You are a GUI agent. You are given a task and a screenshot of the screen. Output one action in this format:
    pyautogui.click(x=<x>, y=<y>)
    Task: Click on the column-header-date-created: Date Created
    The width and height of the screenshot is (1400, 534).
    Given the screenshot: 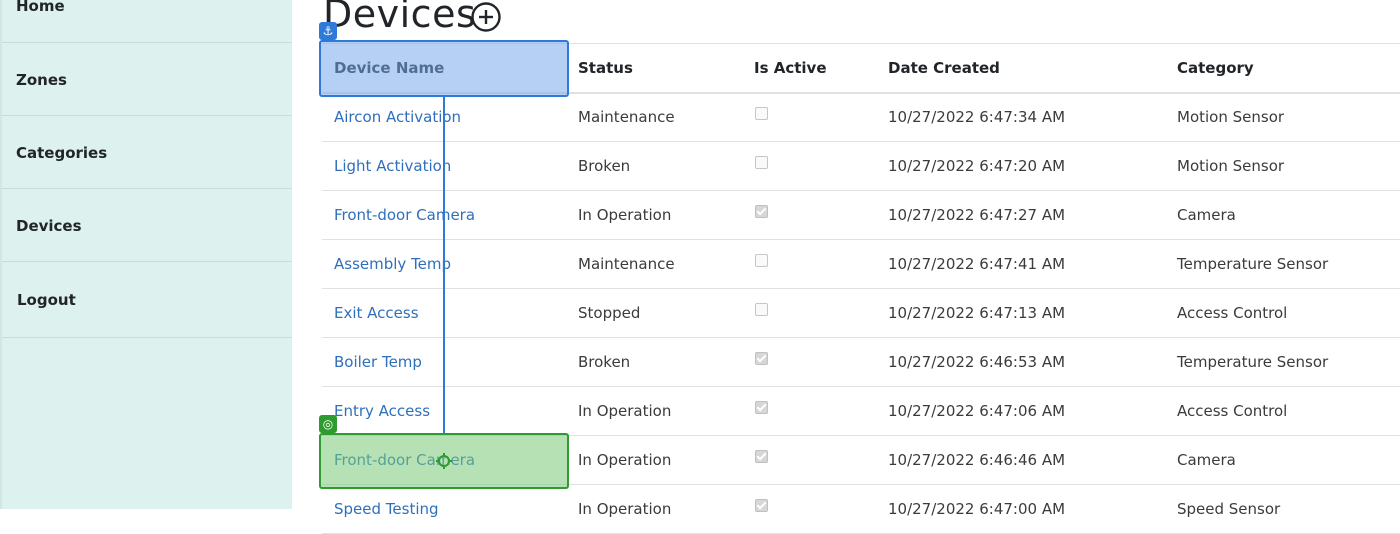 What is the action you would take?
    pyautogui.click(x=1020, y=68)
    